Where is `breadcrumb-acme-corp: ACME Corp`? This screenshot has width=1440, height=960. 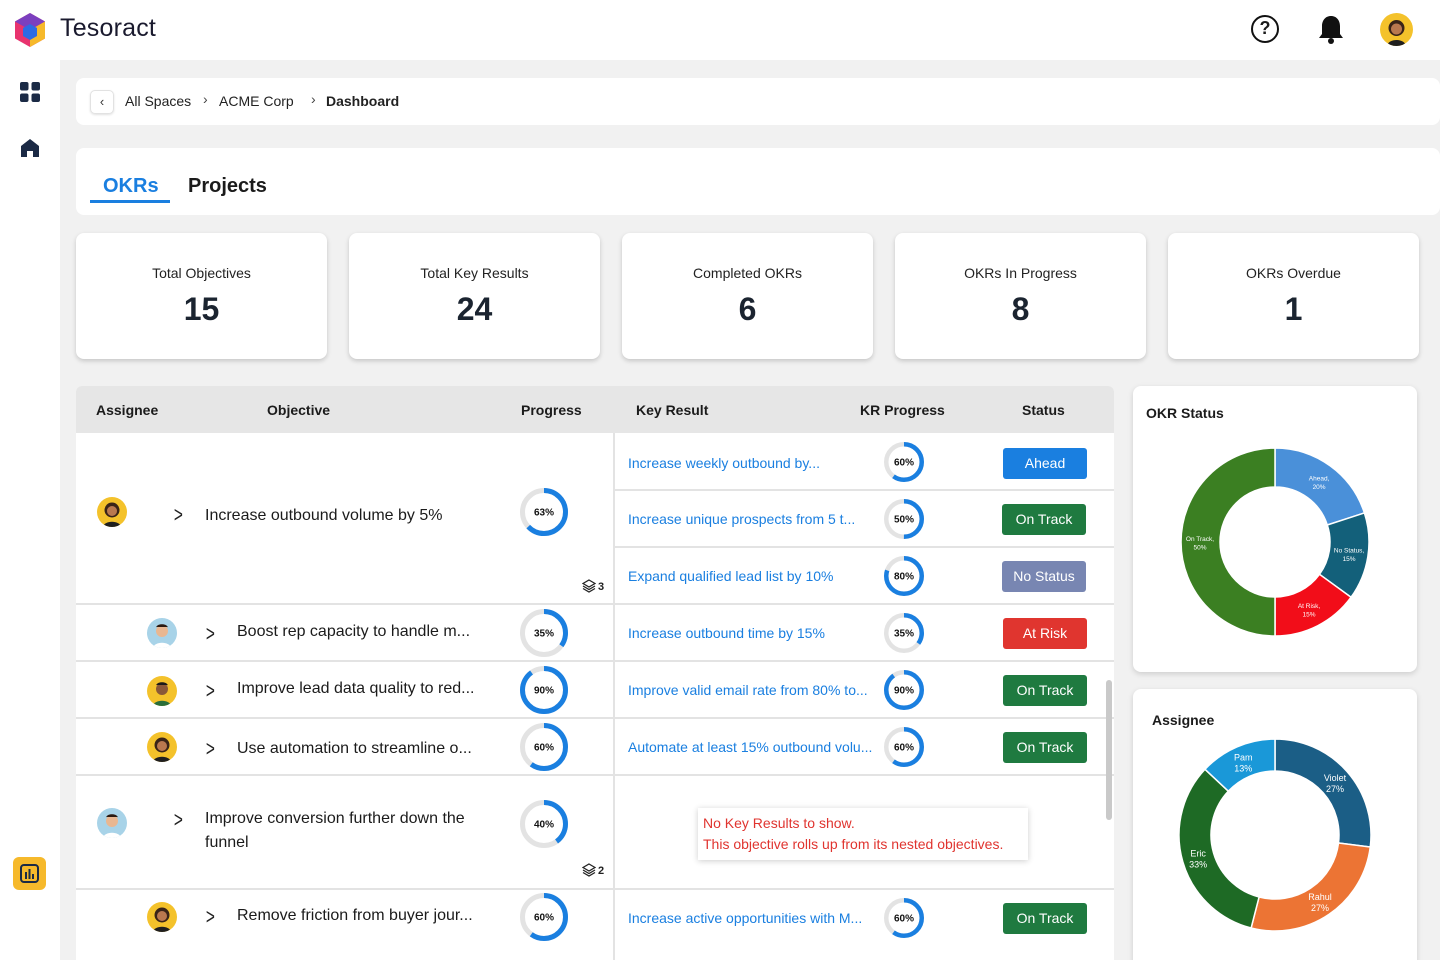
breadcrumb-acme-corp: ACME Corp is located at coordinates (256, 101).